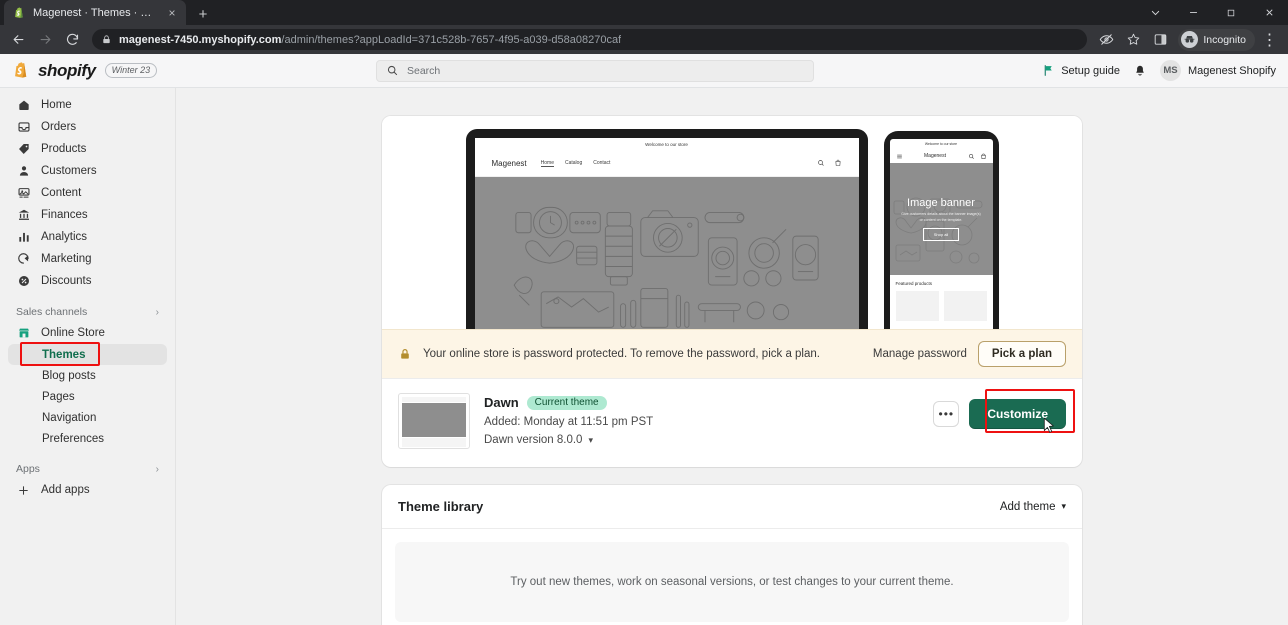 This screenshot has height=625, width=1288. What do you see at coordinates (1021, 354) in the screenshot?
I see `pick-a-plan-button: Pick a plan` at bounding box center [1021, 354].